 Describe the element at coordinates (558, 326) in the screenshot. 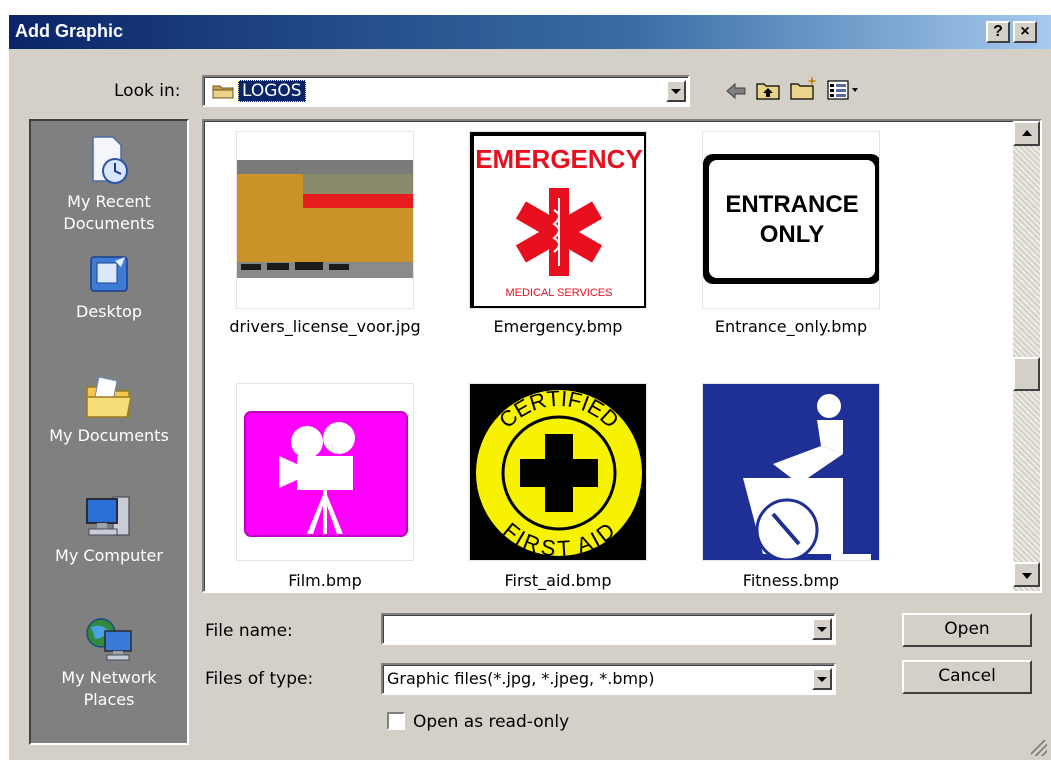

I see `file-name-label: Emergency.bmp` at that location.